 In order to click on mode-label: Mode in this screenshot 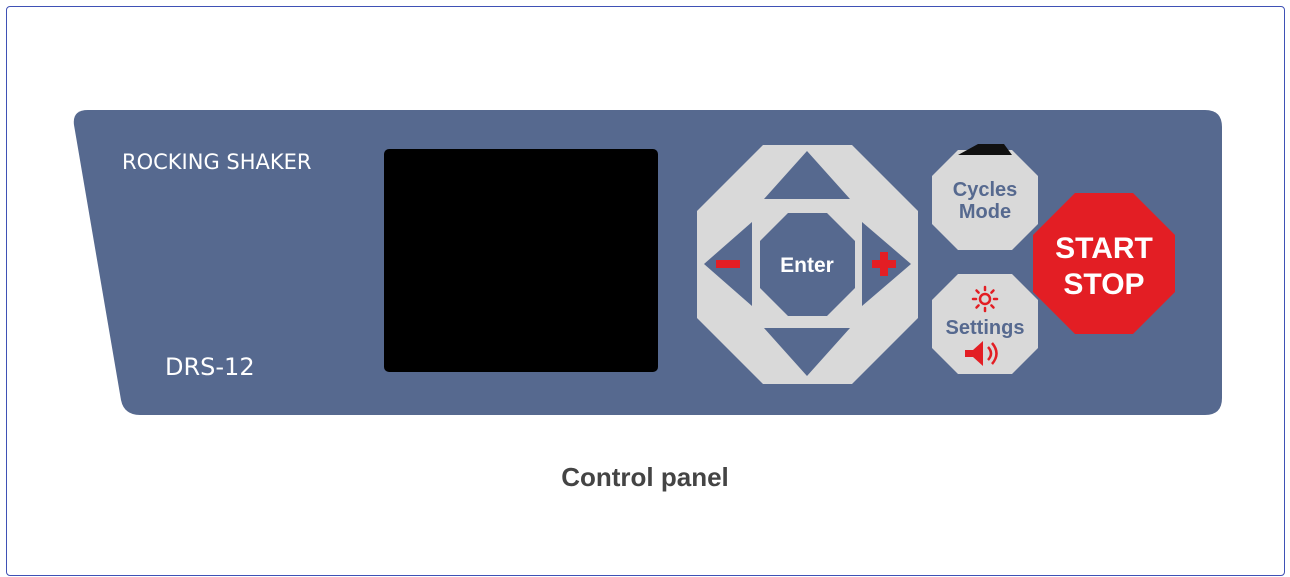, I will do `click(985, 212)`.